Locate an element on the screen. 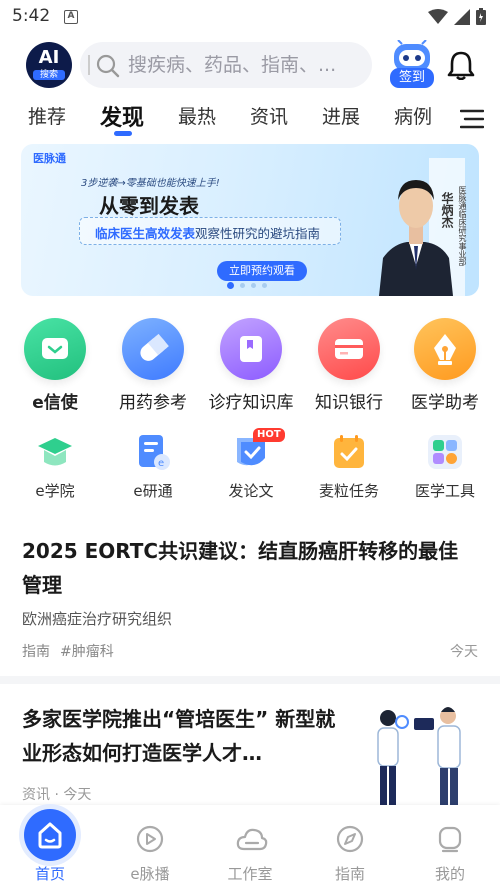 Image resolution: width=500 pixels, height=888 pixels. article-title: 2025 EORTC共识建议：结直肠癌肝转移的最佳管理 is located at coordinates (240, 568).